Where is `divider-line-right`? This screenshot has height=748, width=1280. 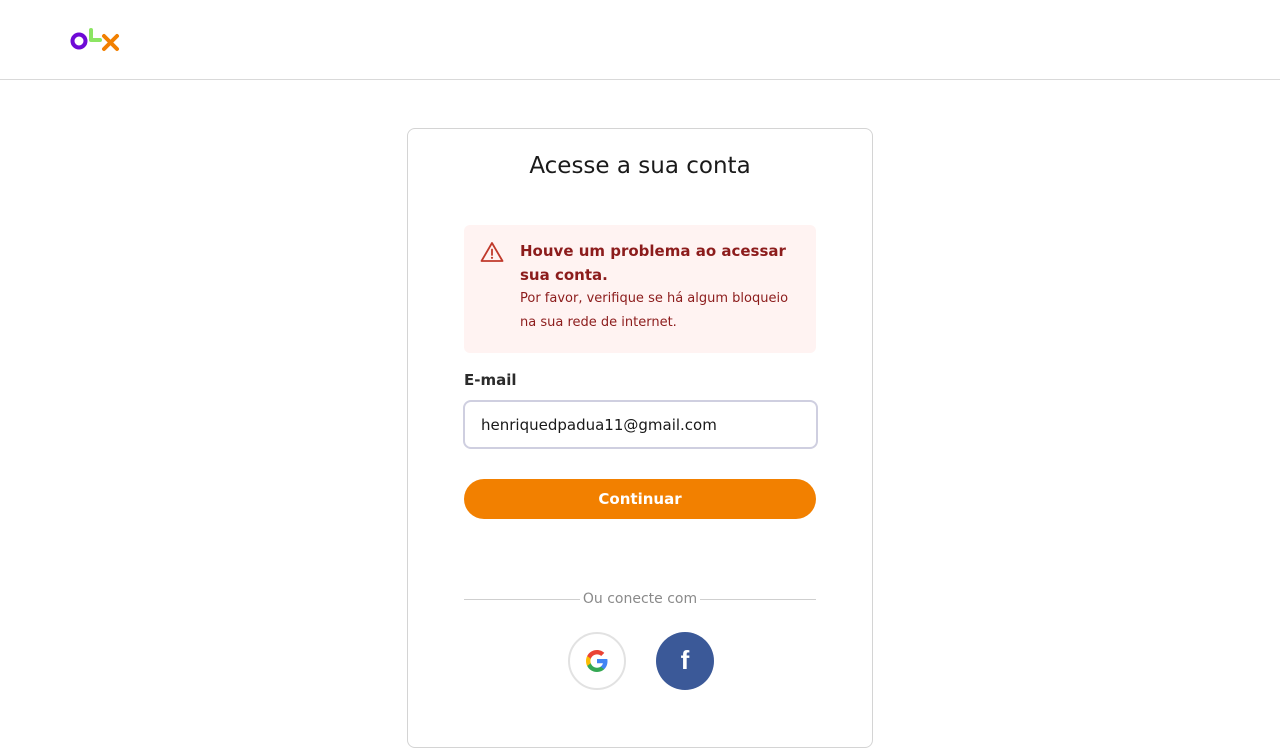 divider-line-right is located at coordinates (758, 599).